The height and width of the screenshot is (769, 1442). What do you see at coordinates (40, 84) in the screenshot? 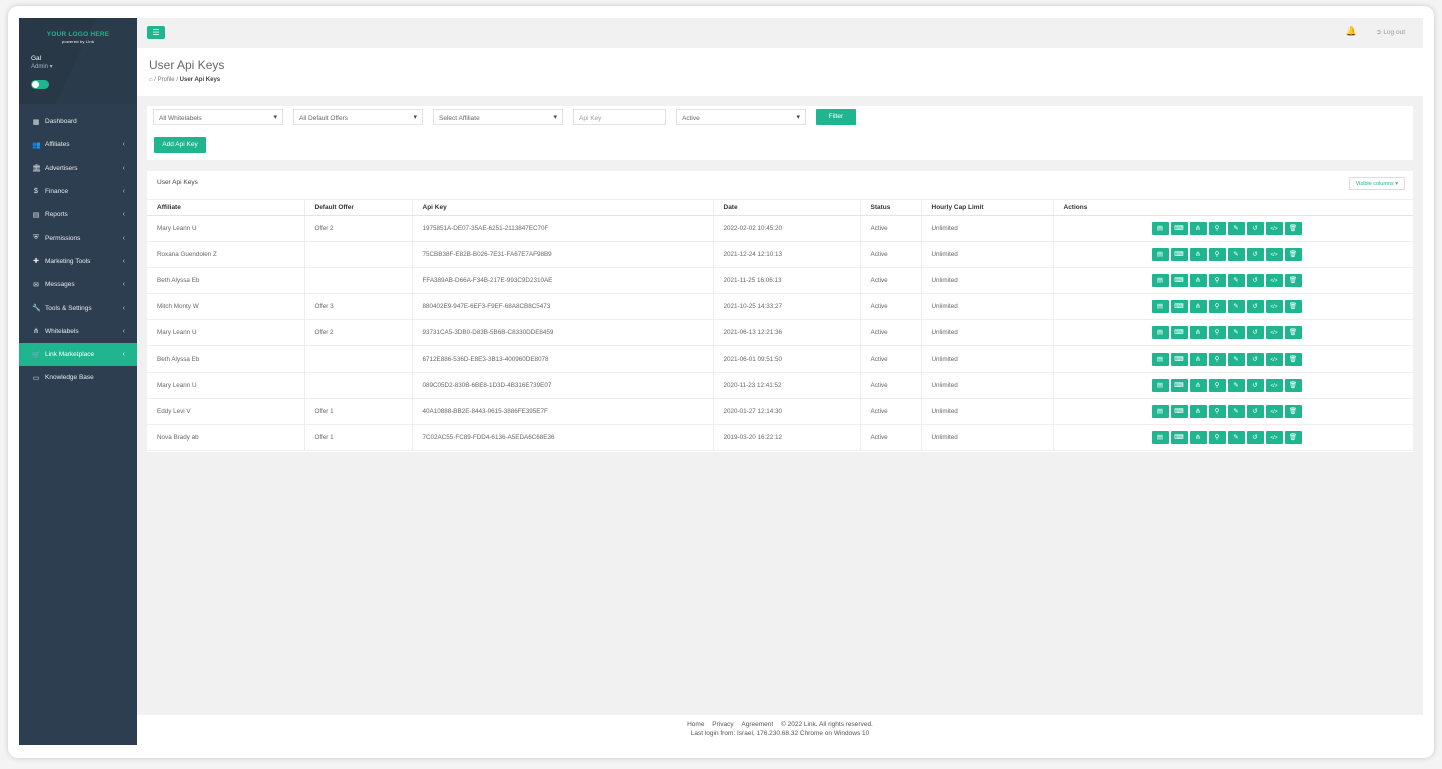
I see `sidebar-toggle` at bounding box center [40, 84].